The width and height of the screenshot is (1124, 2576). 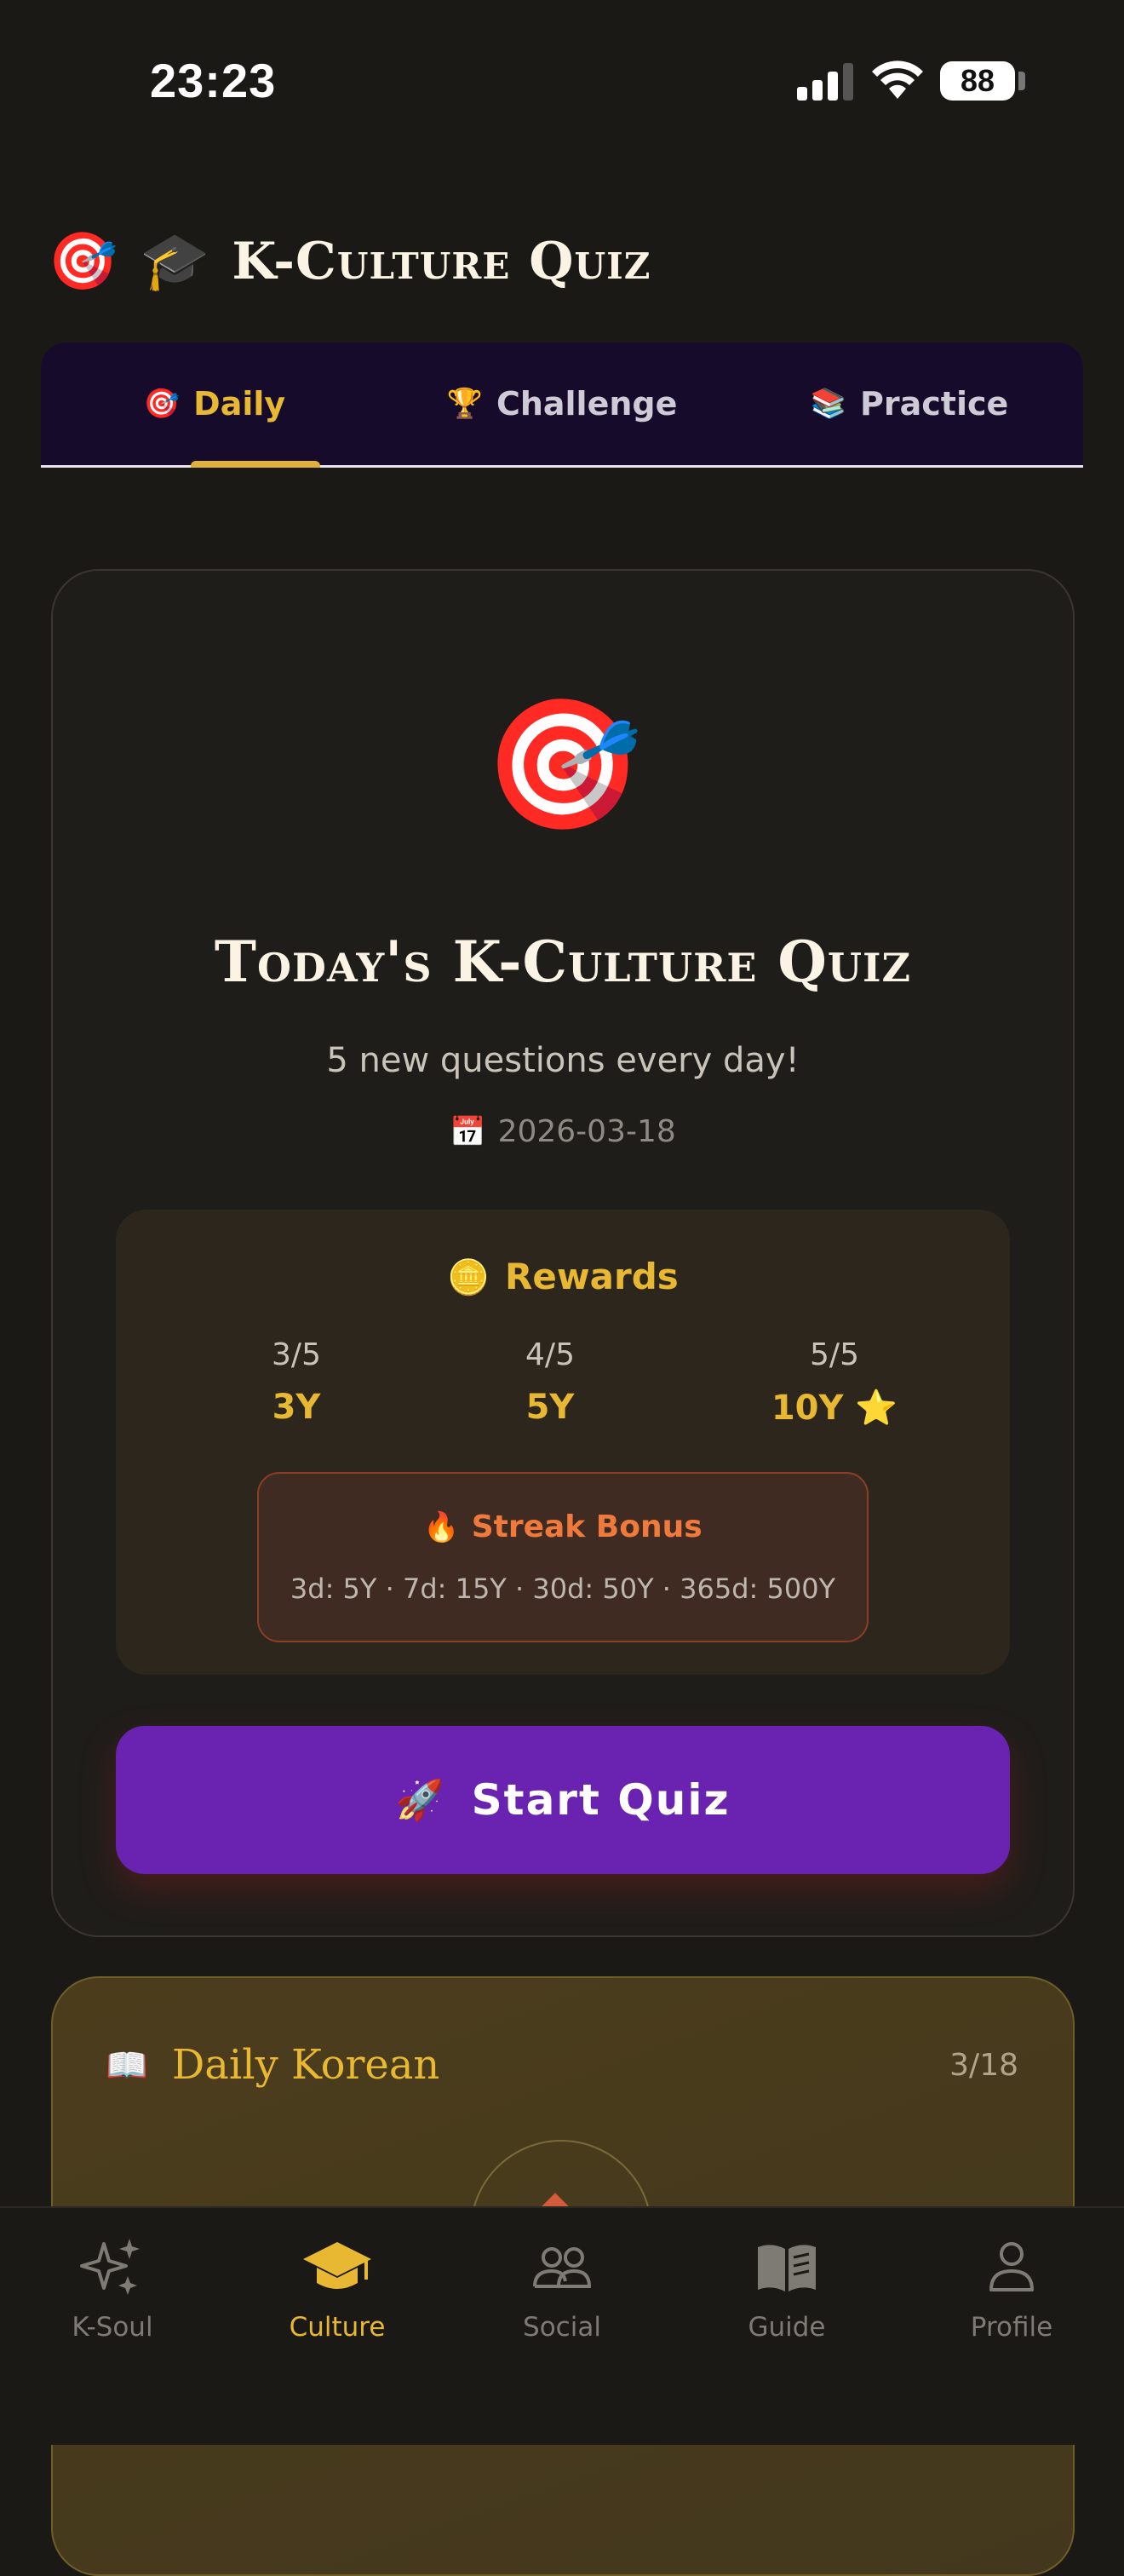 What do you see at coordinates (550, 1382) in the screenshot?
I see `reward-tier: 4/5 5Y` at bounding box center [550, 1382].